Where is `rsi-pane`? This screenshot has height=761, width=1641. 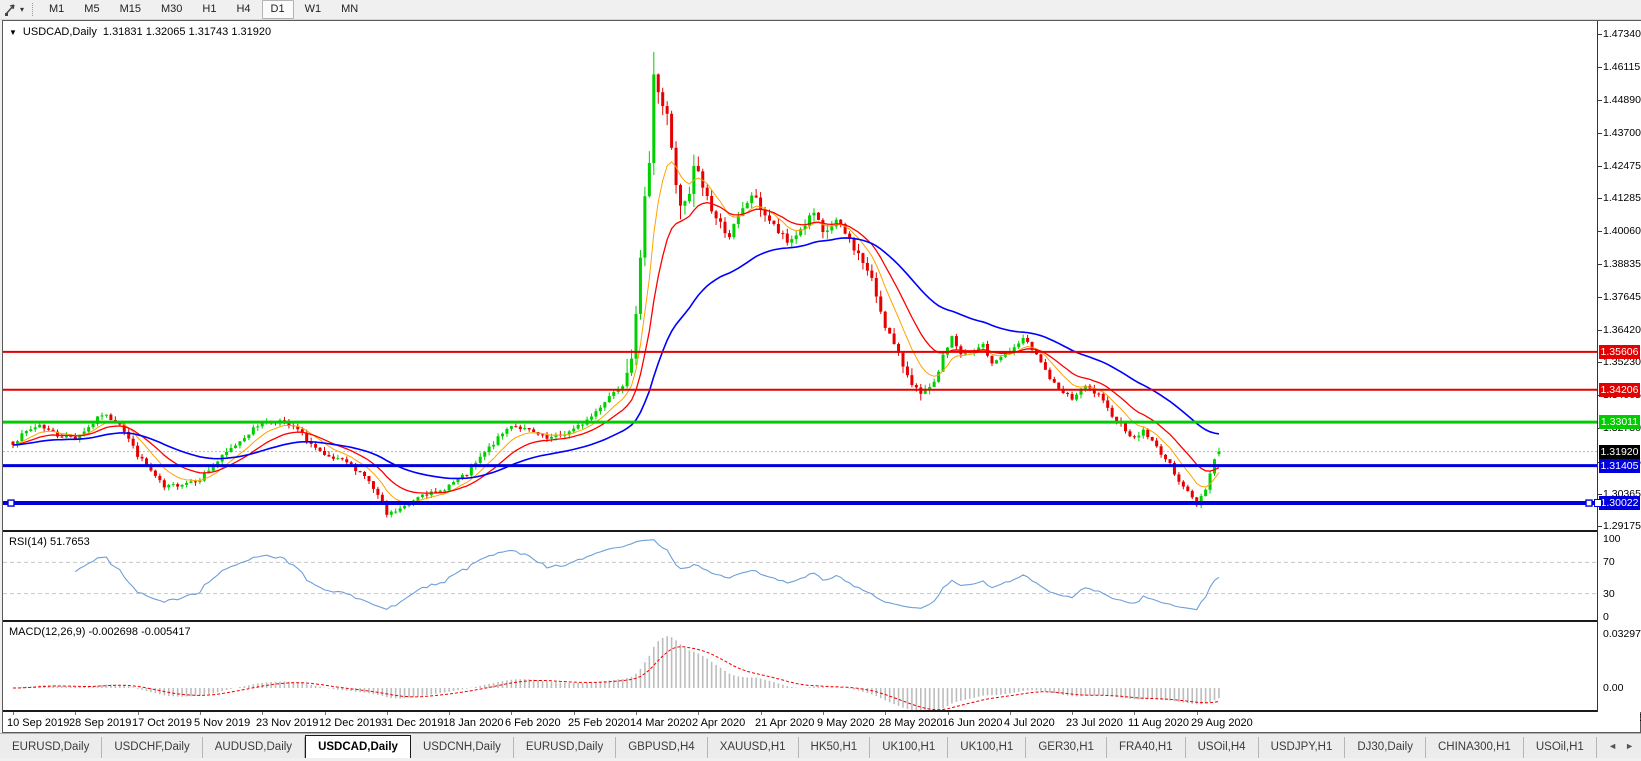
rsi-pane is located at coordinates (800, 576).